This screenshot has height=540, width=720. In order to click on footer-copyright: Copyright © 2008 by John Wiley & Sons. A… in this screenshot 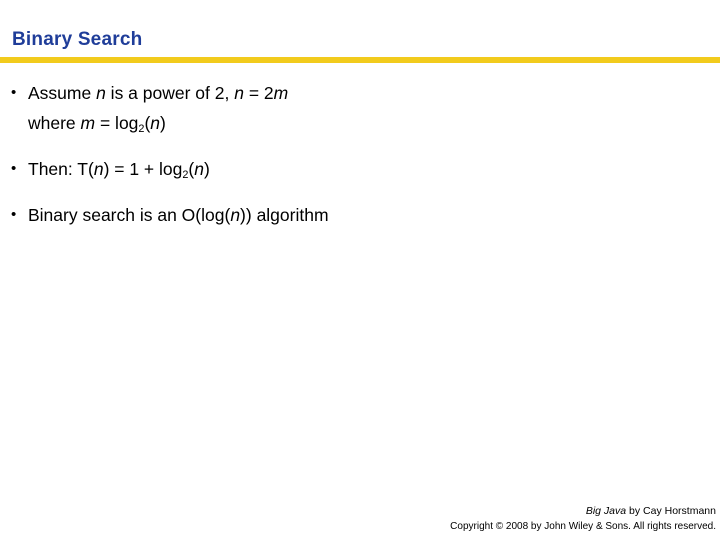, I will do `click(583, 526)`.